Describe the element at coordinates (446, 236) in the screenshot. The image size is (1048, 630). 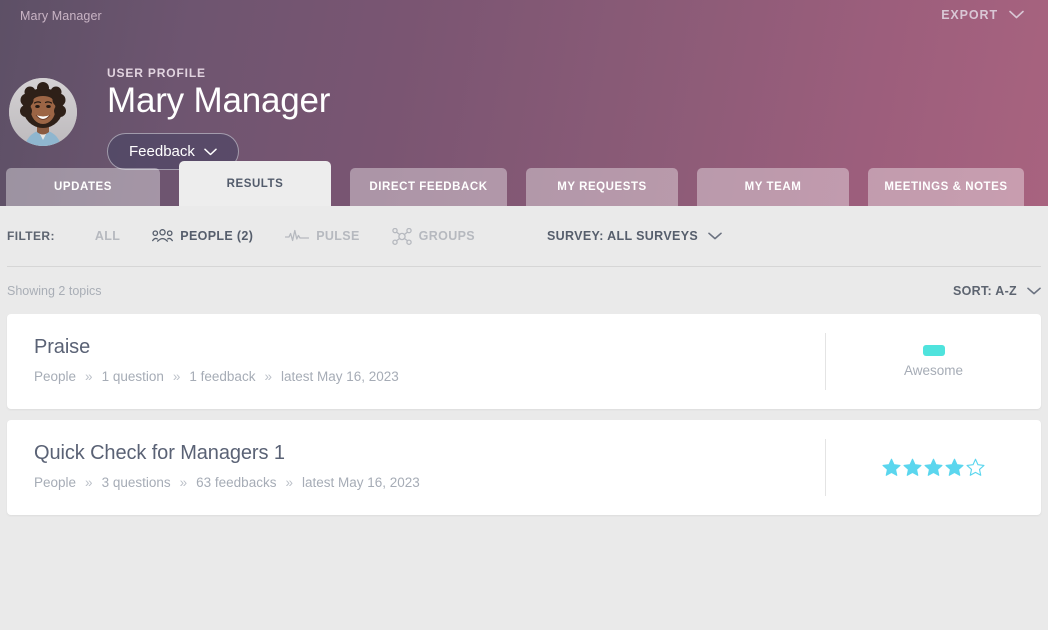
I see `filter-item-groups-label: GROUPS` at that location.